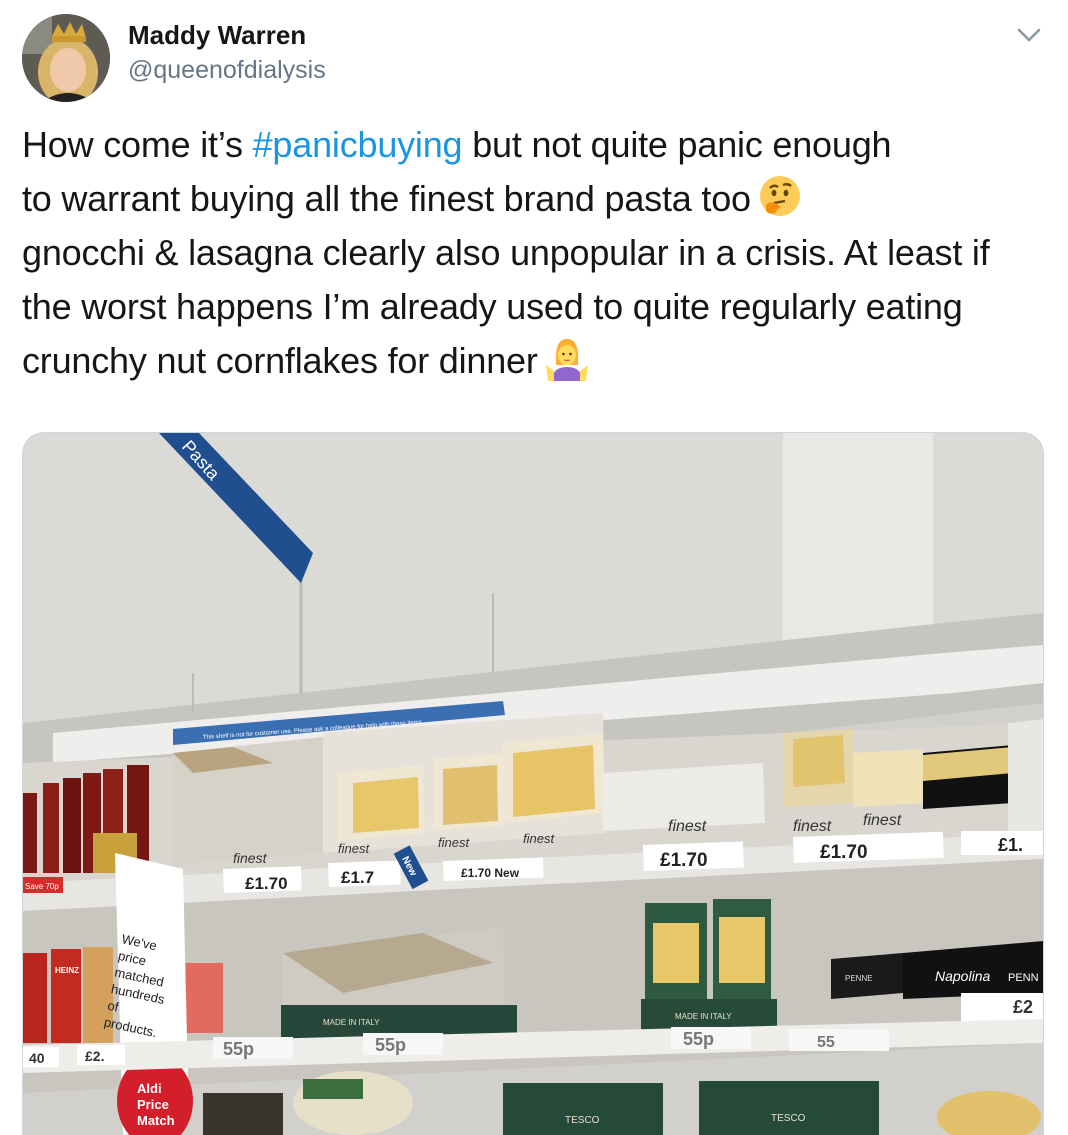 The width and height of the screenshot is (1068, 1135). Describe the element at coordinates (858, 543) in the screenshot. I see `ceiling-pillar` at that location.